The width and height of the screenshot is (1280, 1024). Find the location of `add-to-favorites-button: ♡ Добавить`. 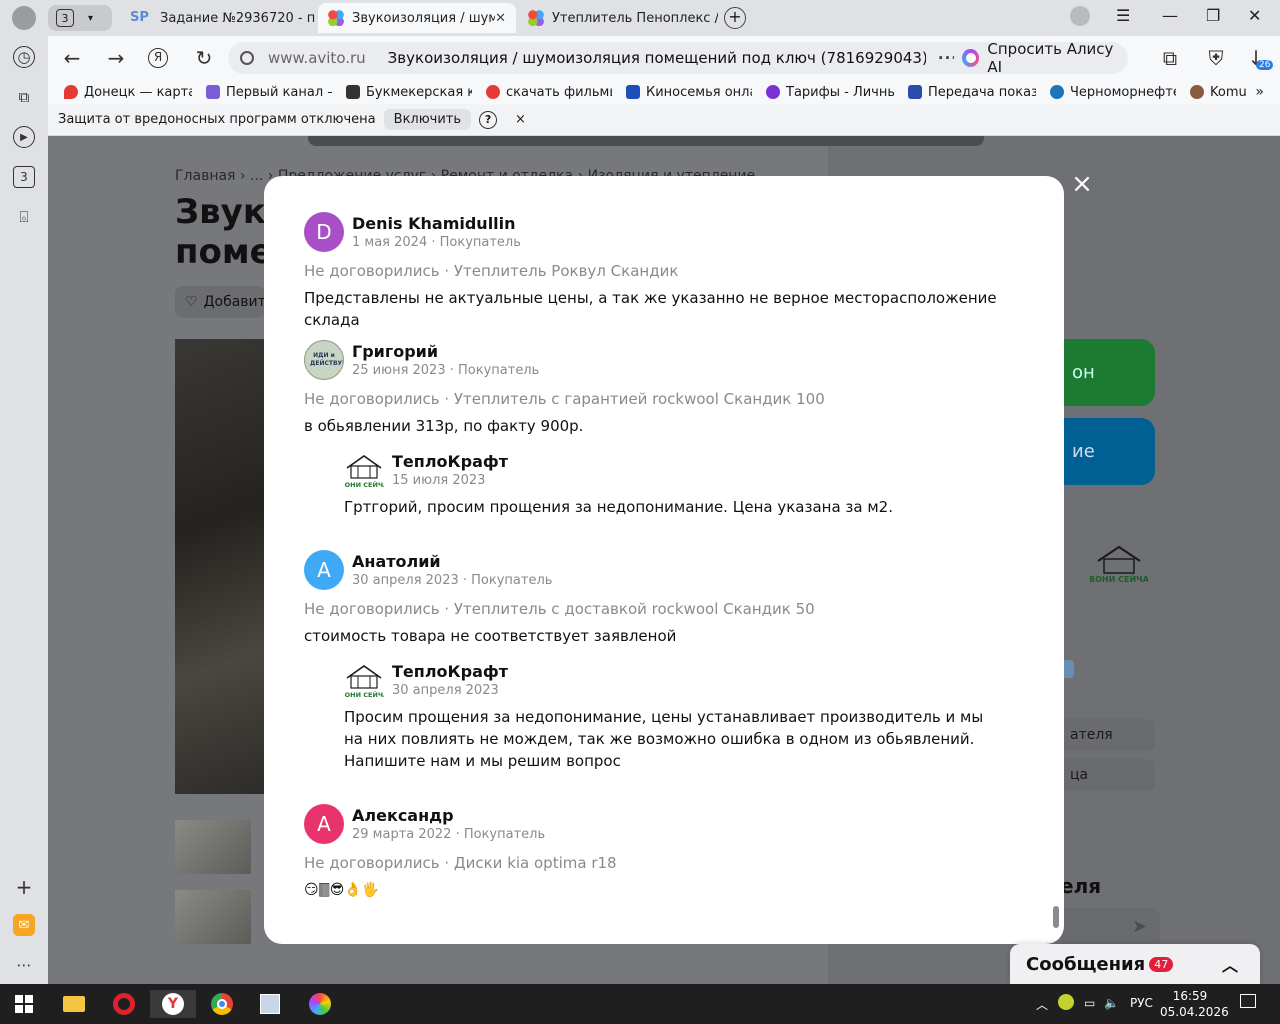

add-to-favorites-button: ♡ Добавить is located at coordinates (220, 302).